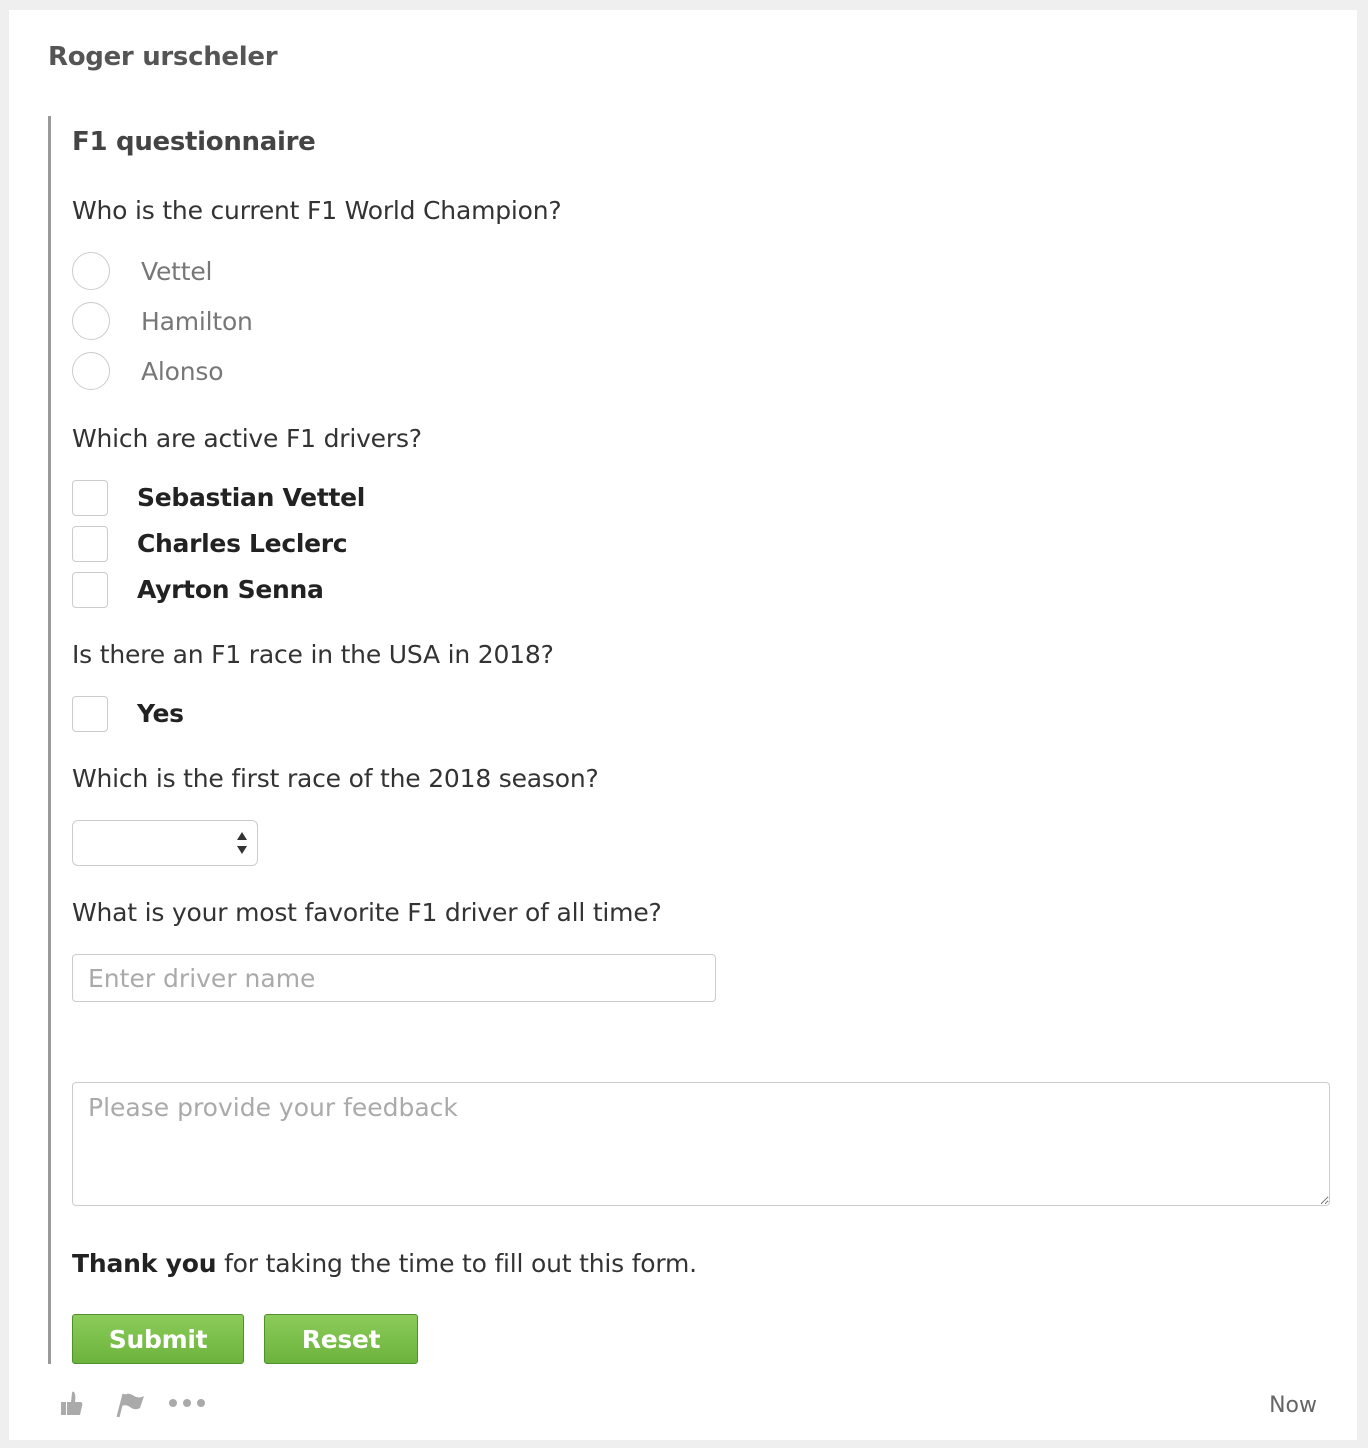 The image size is (1368, 1448). Describe the element at coordinates (313, 654) in the screenshot. I see `question-3: Is there an F1 race in the USA in 2018?` at that location.